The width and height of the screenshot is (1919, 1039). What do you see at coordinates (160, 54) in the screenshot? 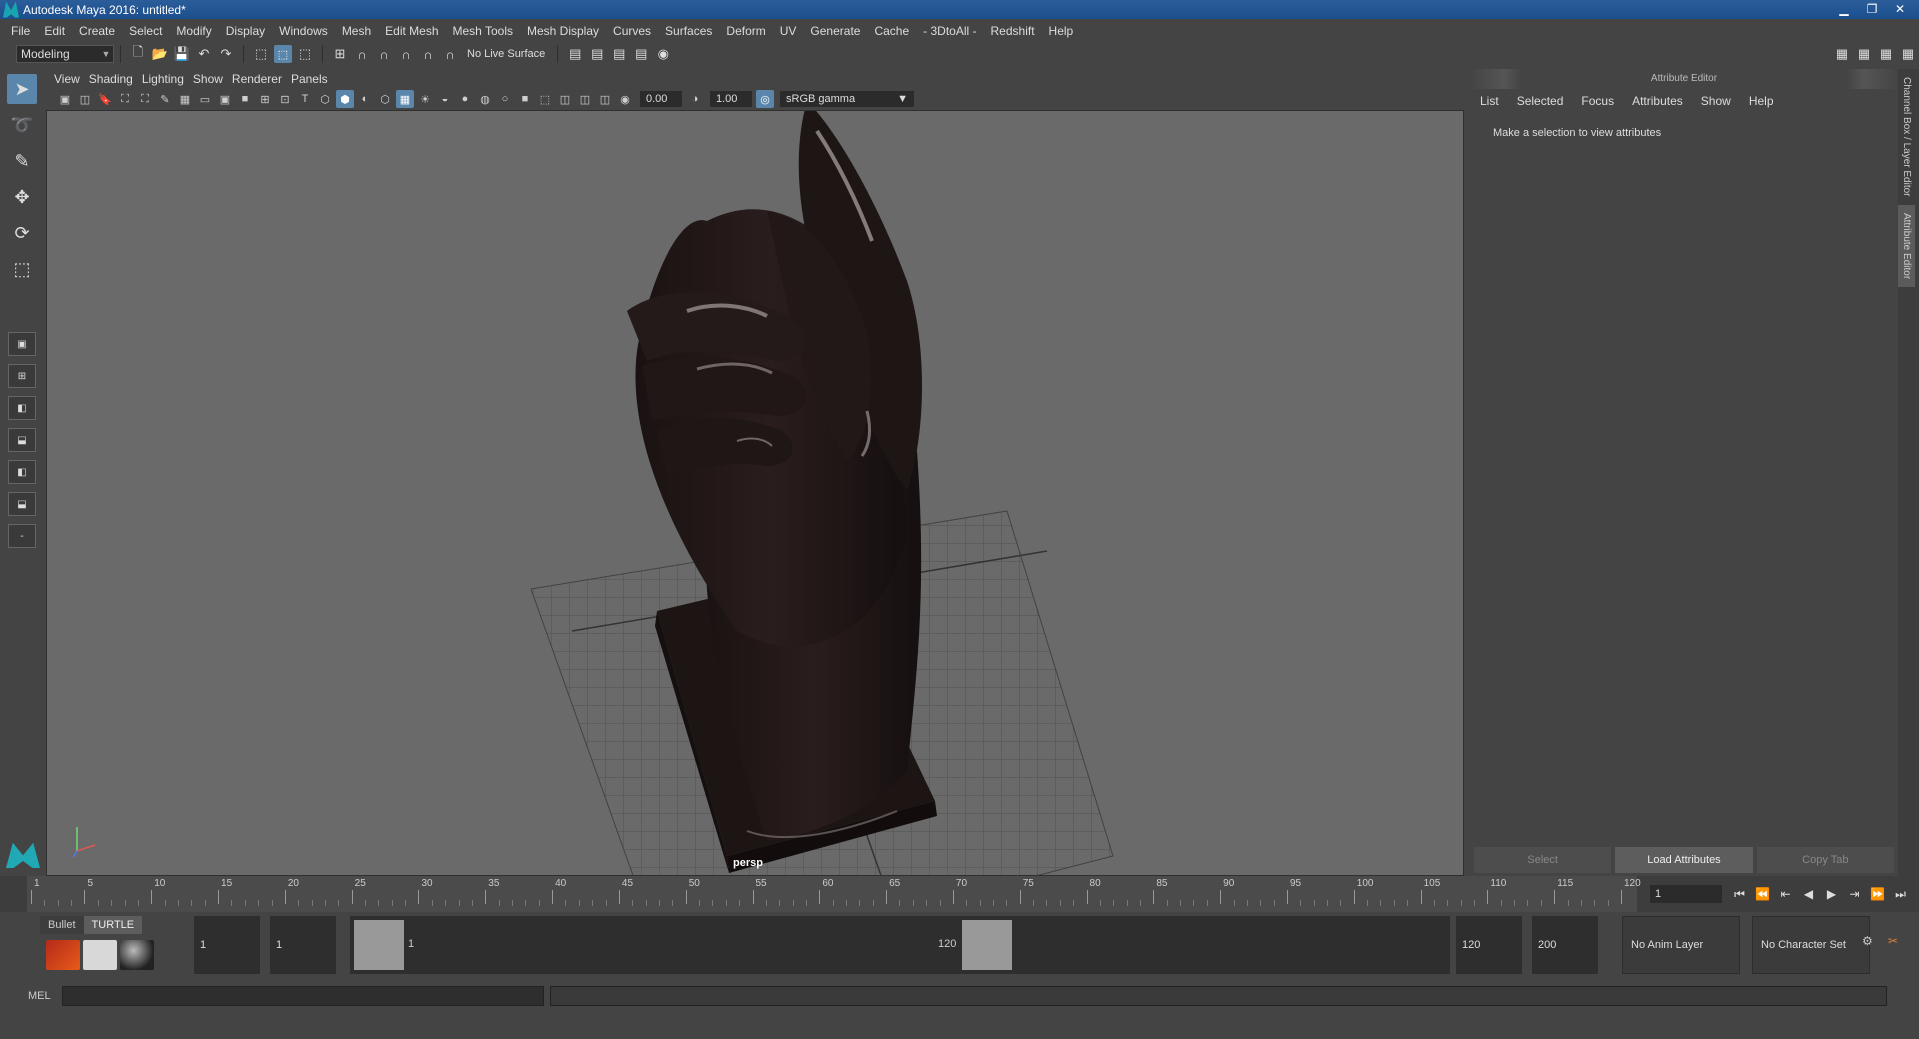
I see `open-scene-icon: 📂` at bounding box center [160, 54].